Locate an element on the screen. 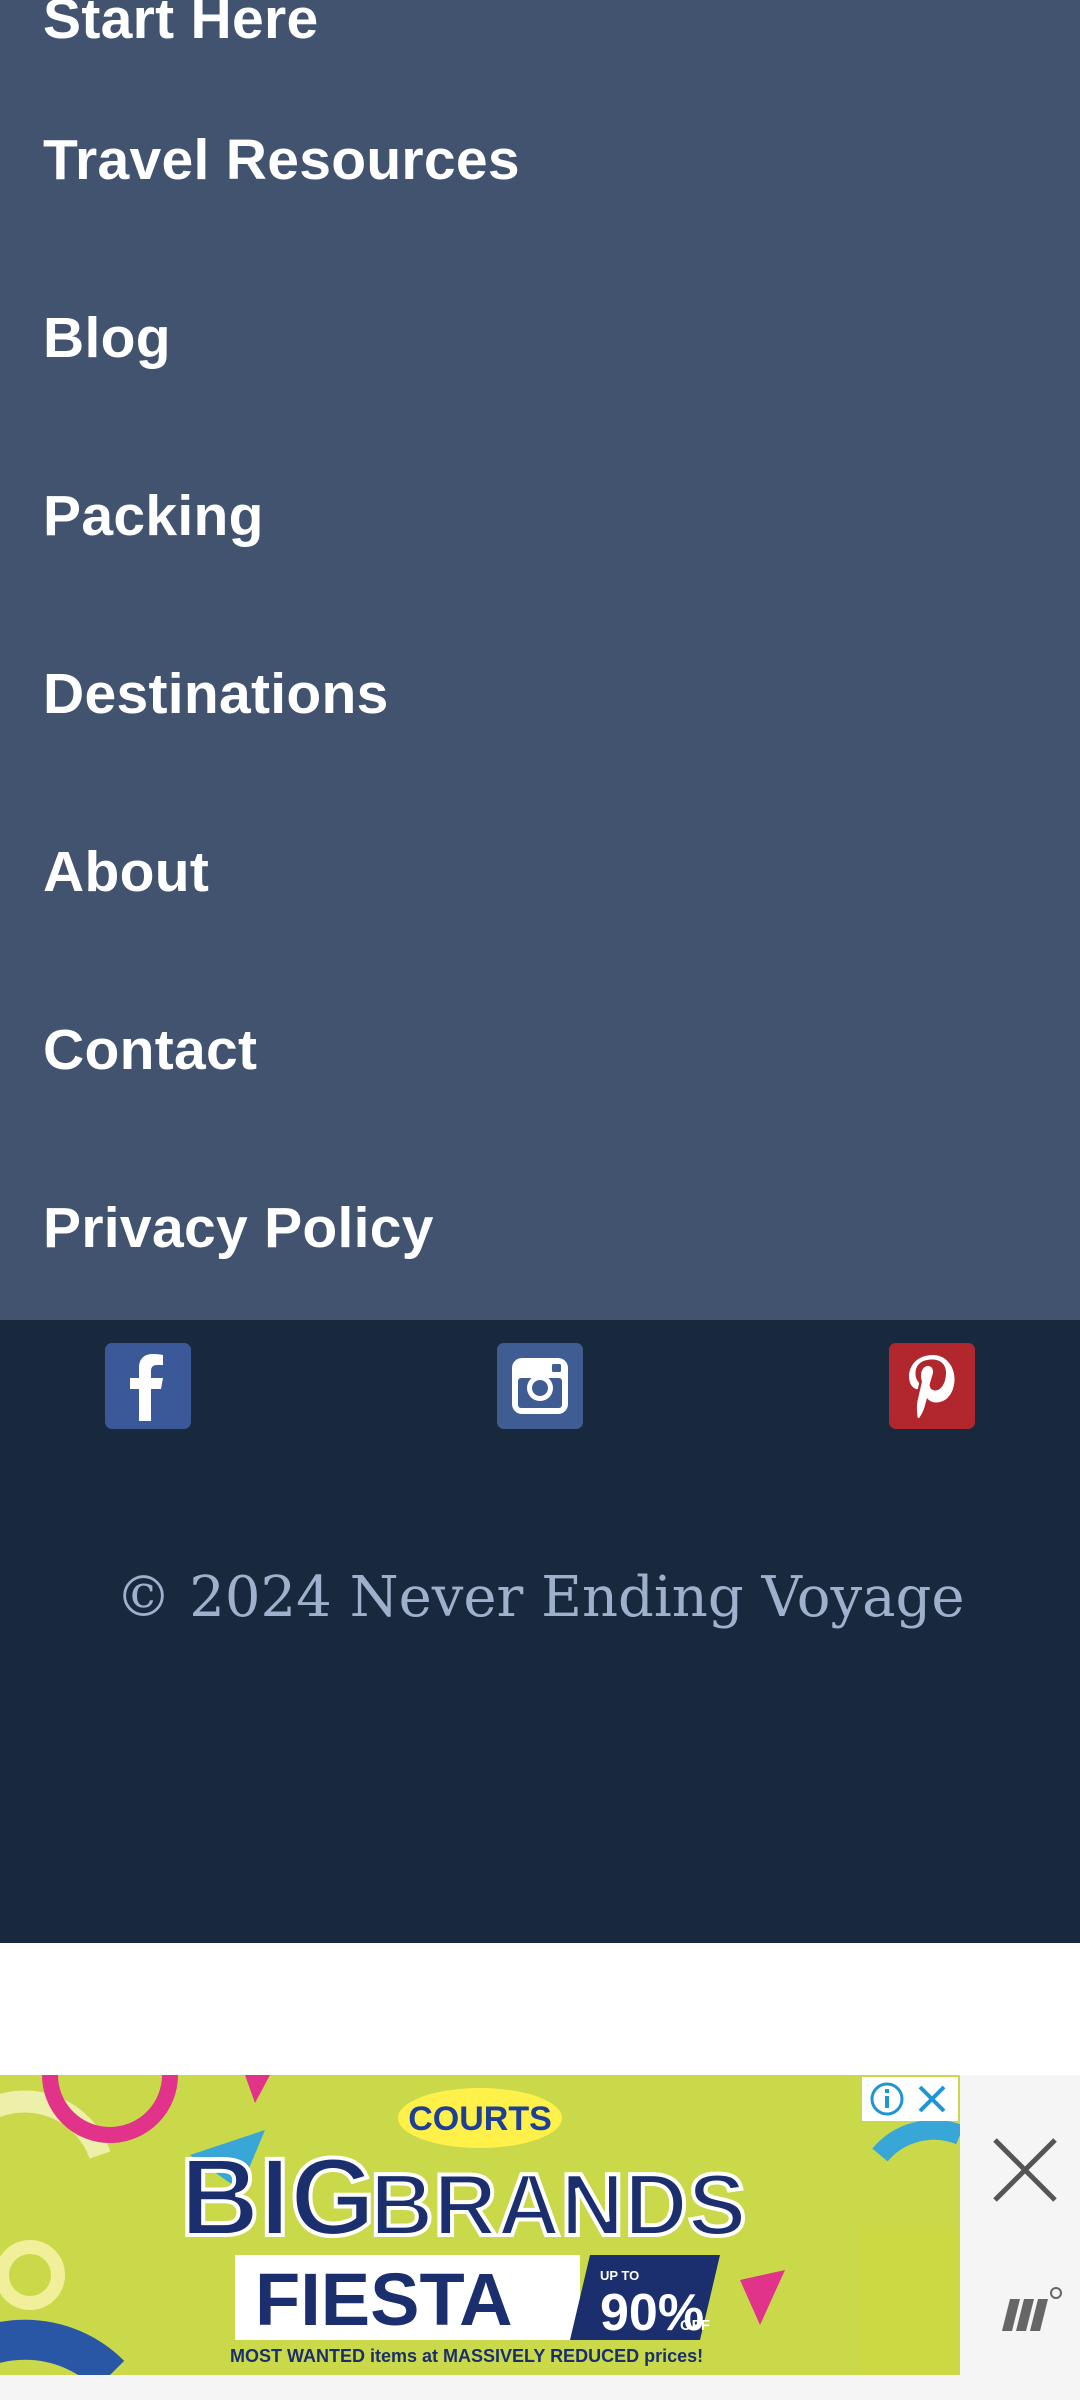  menu-item-privacy-policy: Privacy Policy is located at coordinates (540, 1228).